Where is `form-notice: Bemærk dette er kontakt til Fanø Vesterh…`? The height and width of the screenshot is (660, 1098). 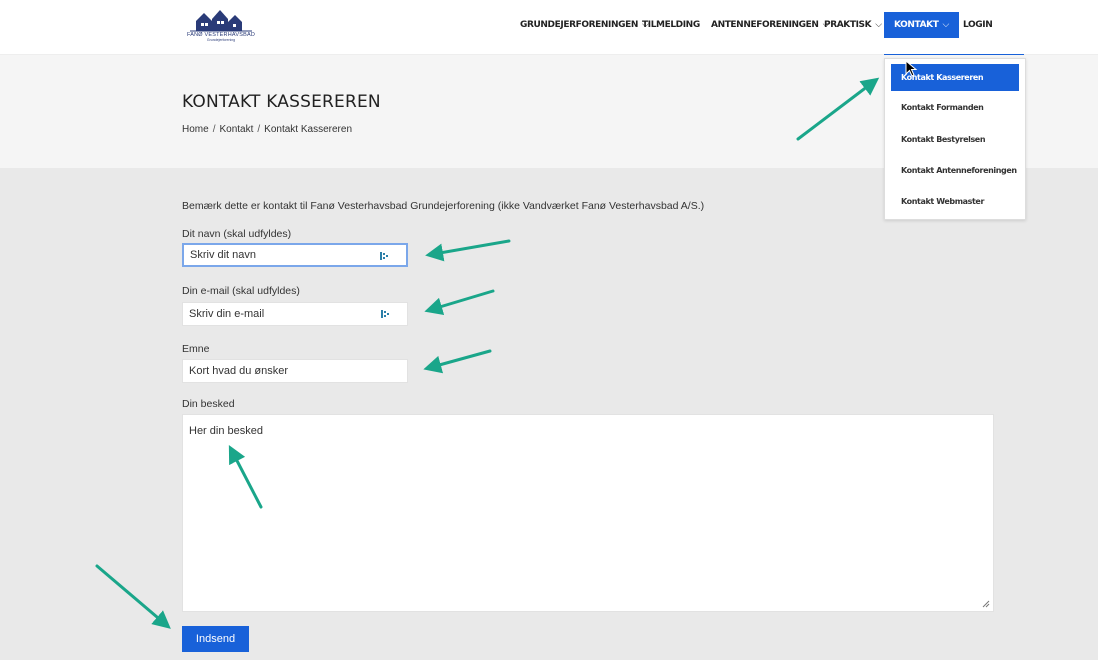
form-notice: Bemærk dette er kontakt til Fanø Vesterh… is located at coordinates (443, 206).